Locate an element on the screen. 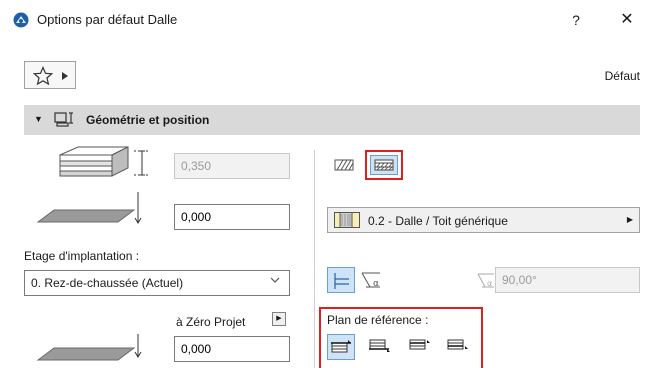  composite-structure-icon is located at coordinates (384, 165).